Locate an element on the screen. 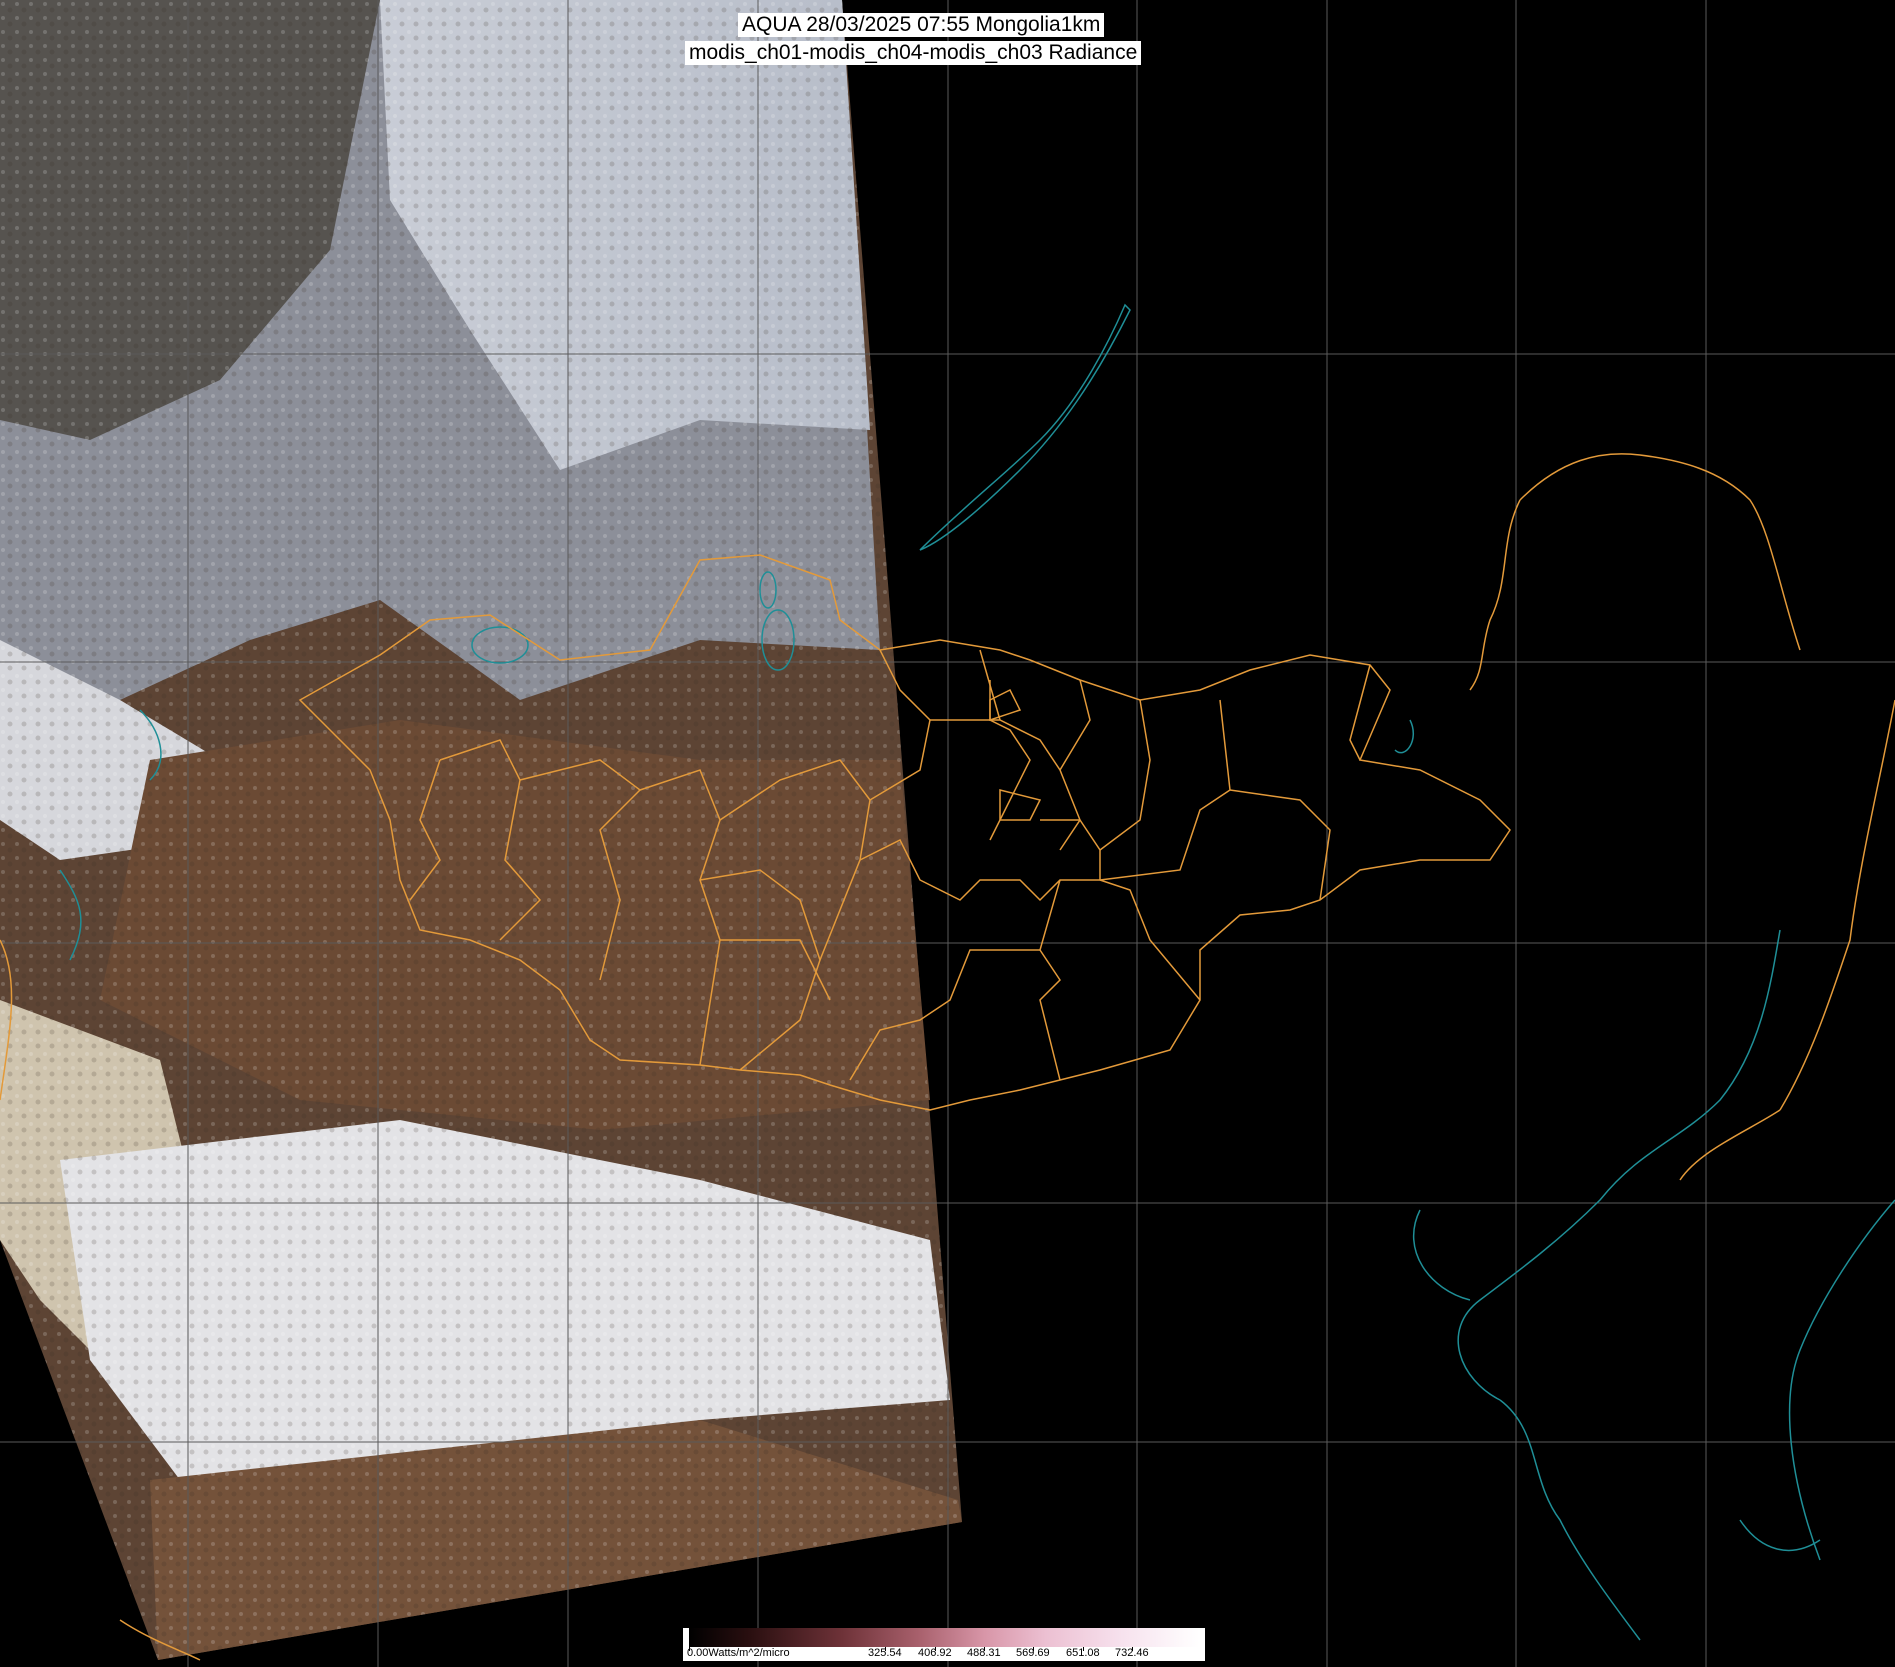 The width and height of the screenshot is (1895, 1667). legend-color-bar is located at coordinates (944, 1637).